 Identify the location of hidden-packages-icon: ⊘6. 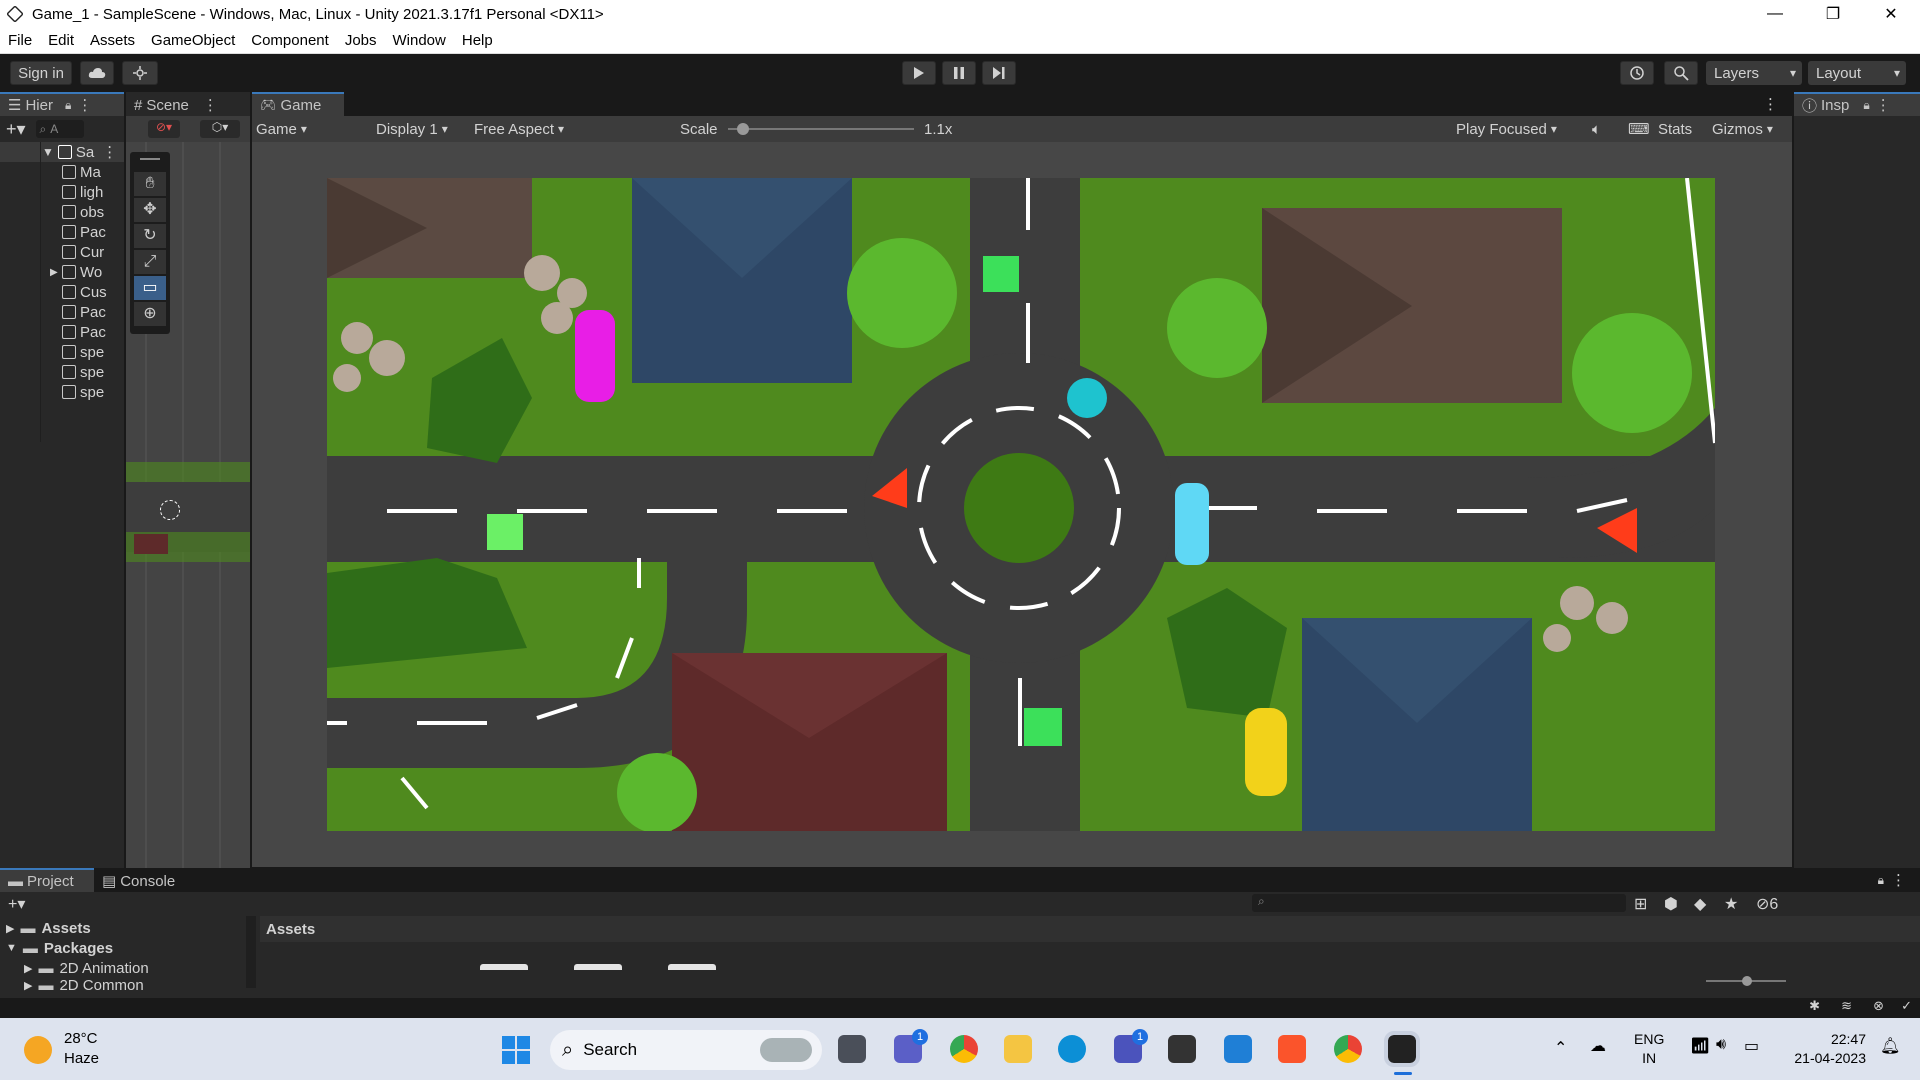
(1767, 904).